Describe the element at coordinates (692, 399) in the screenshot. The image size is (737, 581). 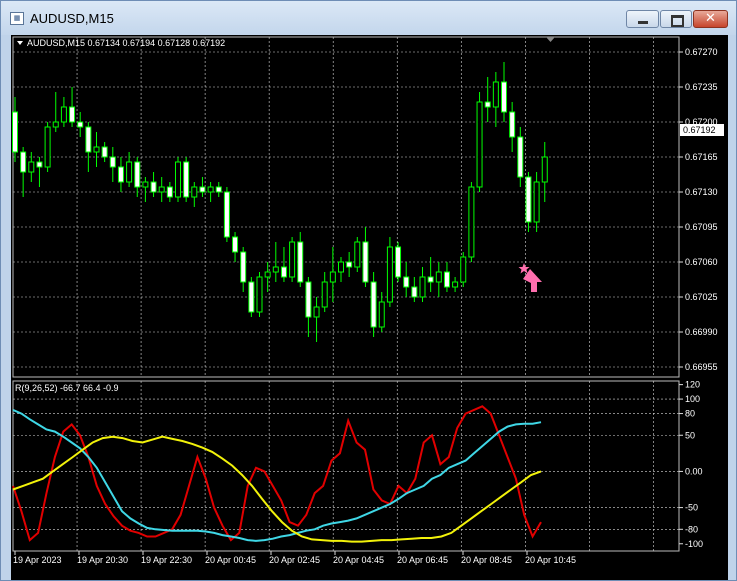
I see `indicator-tick-label: 100` at that location.